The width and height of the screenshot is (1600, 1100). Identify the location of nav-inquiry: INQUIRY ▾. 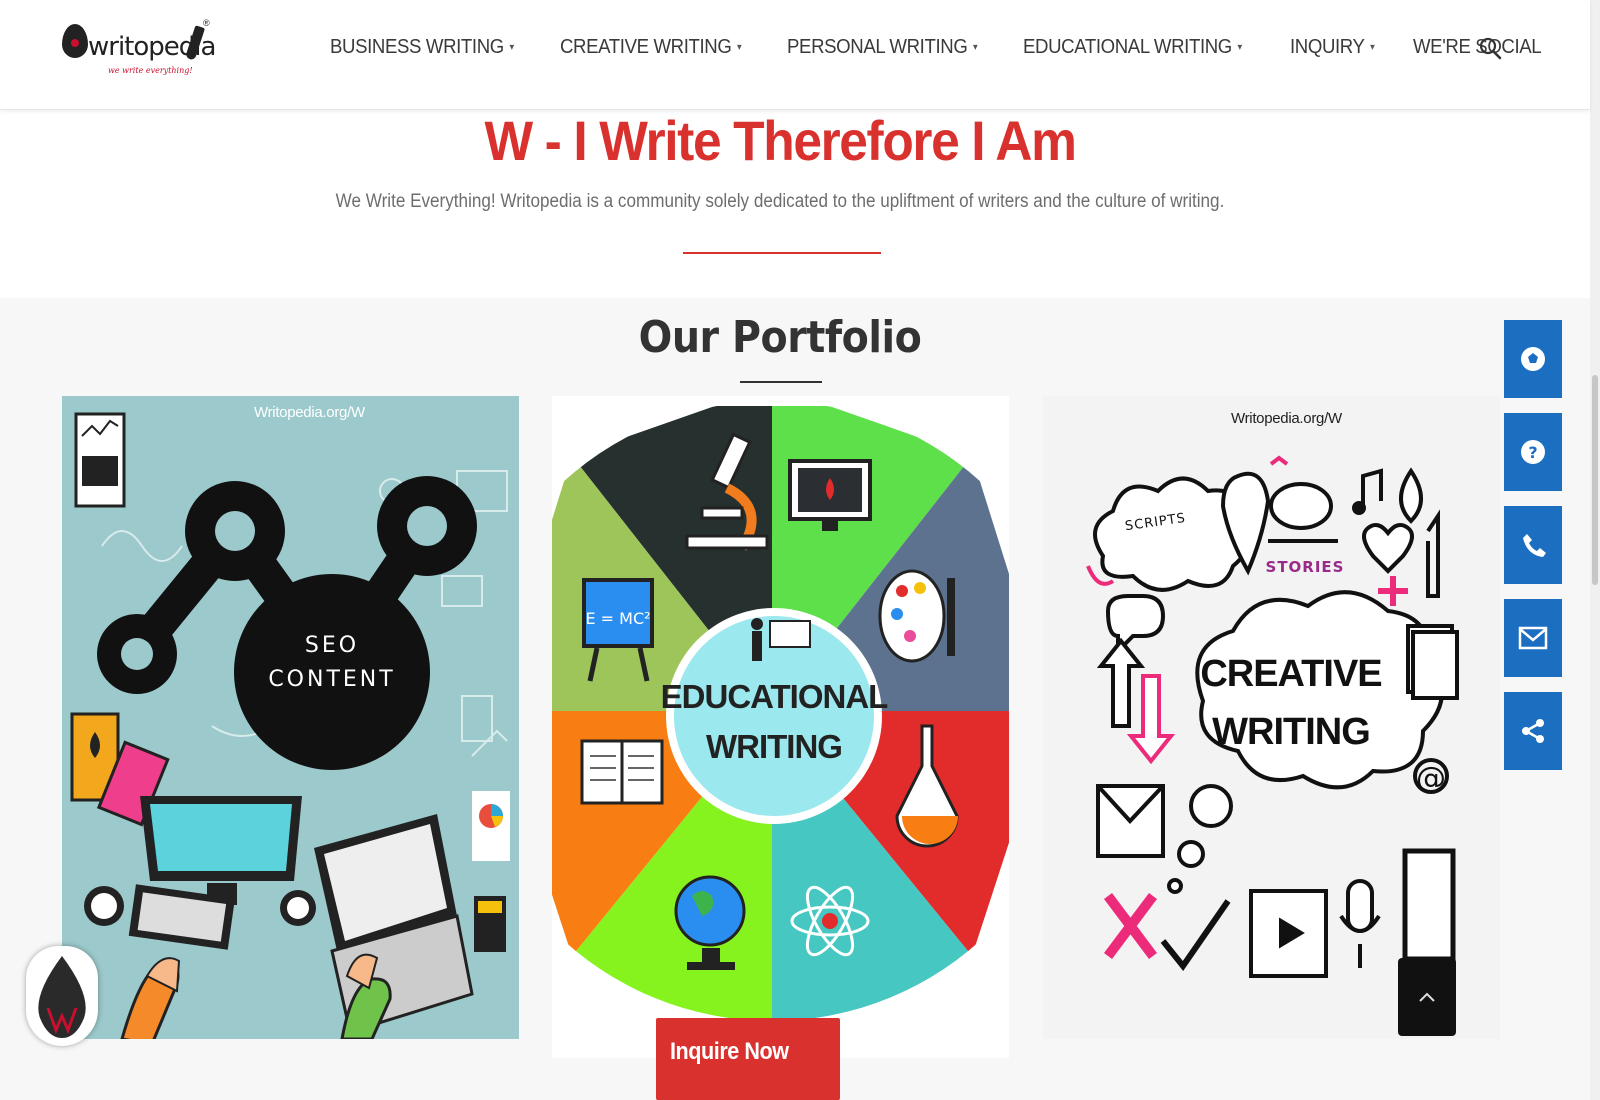
(1333, 47).